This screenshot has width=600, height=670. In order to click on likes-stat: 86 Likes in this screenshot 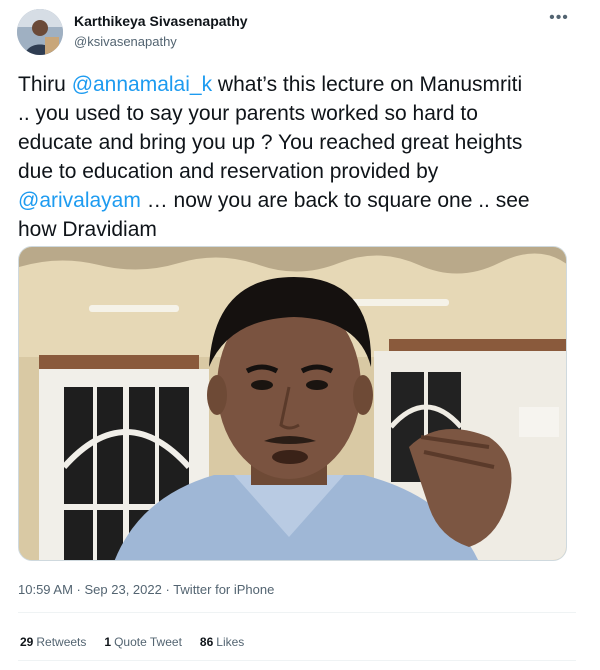, I will do `click(222, 642)`.